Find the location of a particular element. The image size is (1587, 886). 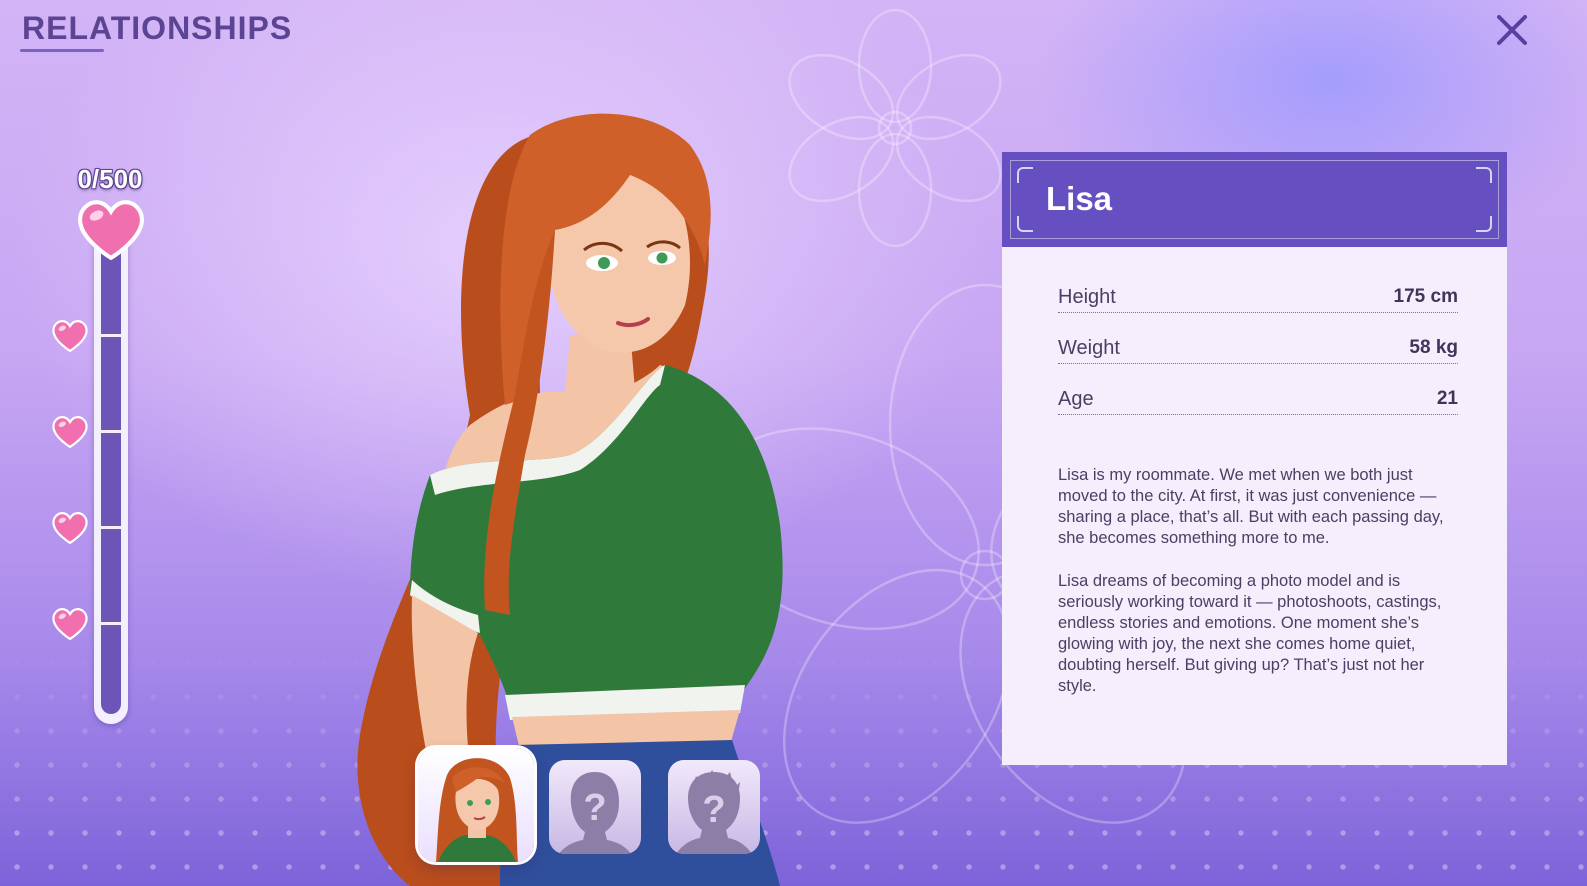

max-heart-icon is located at coordinates (111, 230).